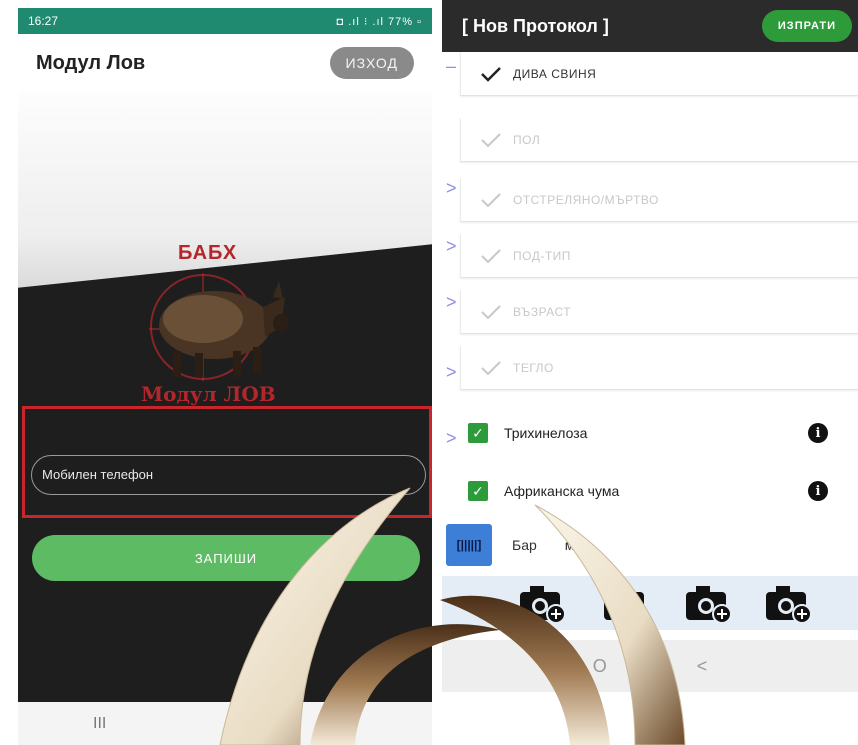  I want to click on check-label: Трихинелоза, so click(546, 433).